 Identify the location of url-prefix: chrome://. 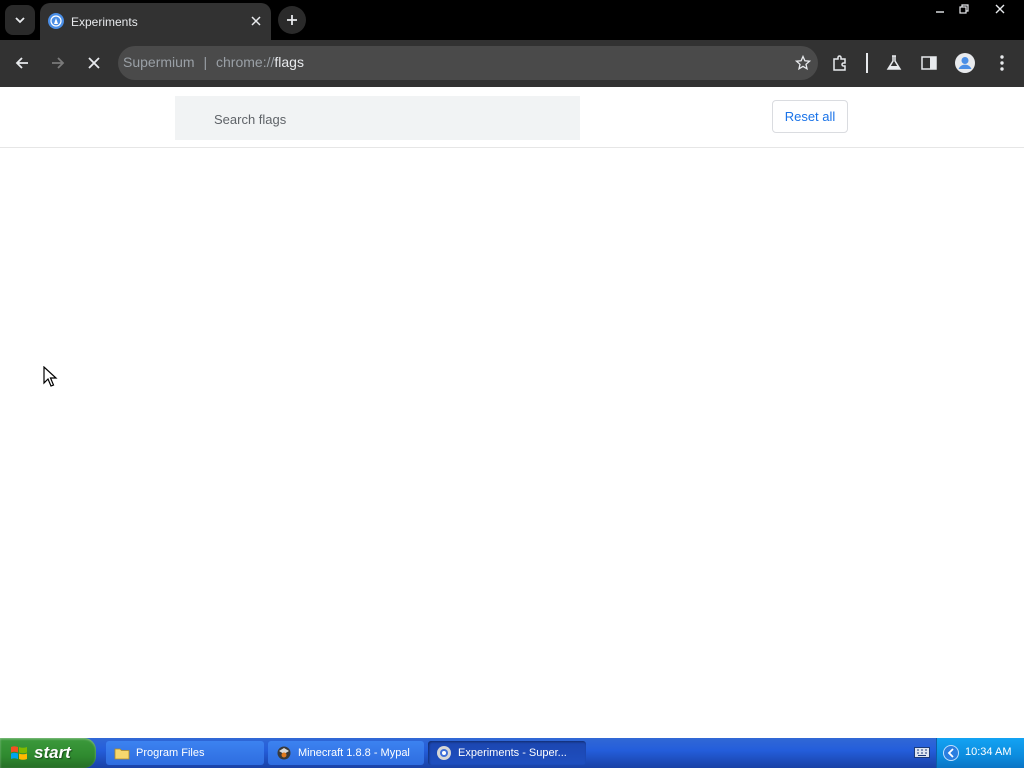
(245, 62).